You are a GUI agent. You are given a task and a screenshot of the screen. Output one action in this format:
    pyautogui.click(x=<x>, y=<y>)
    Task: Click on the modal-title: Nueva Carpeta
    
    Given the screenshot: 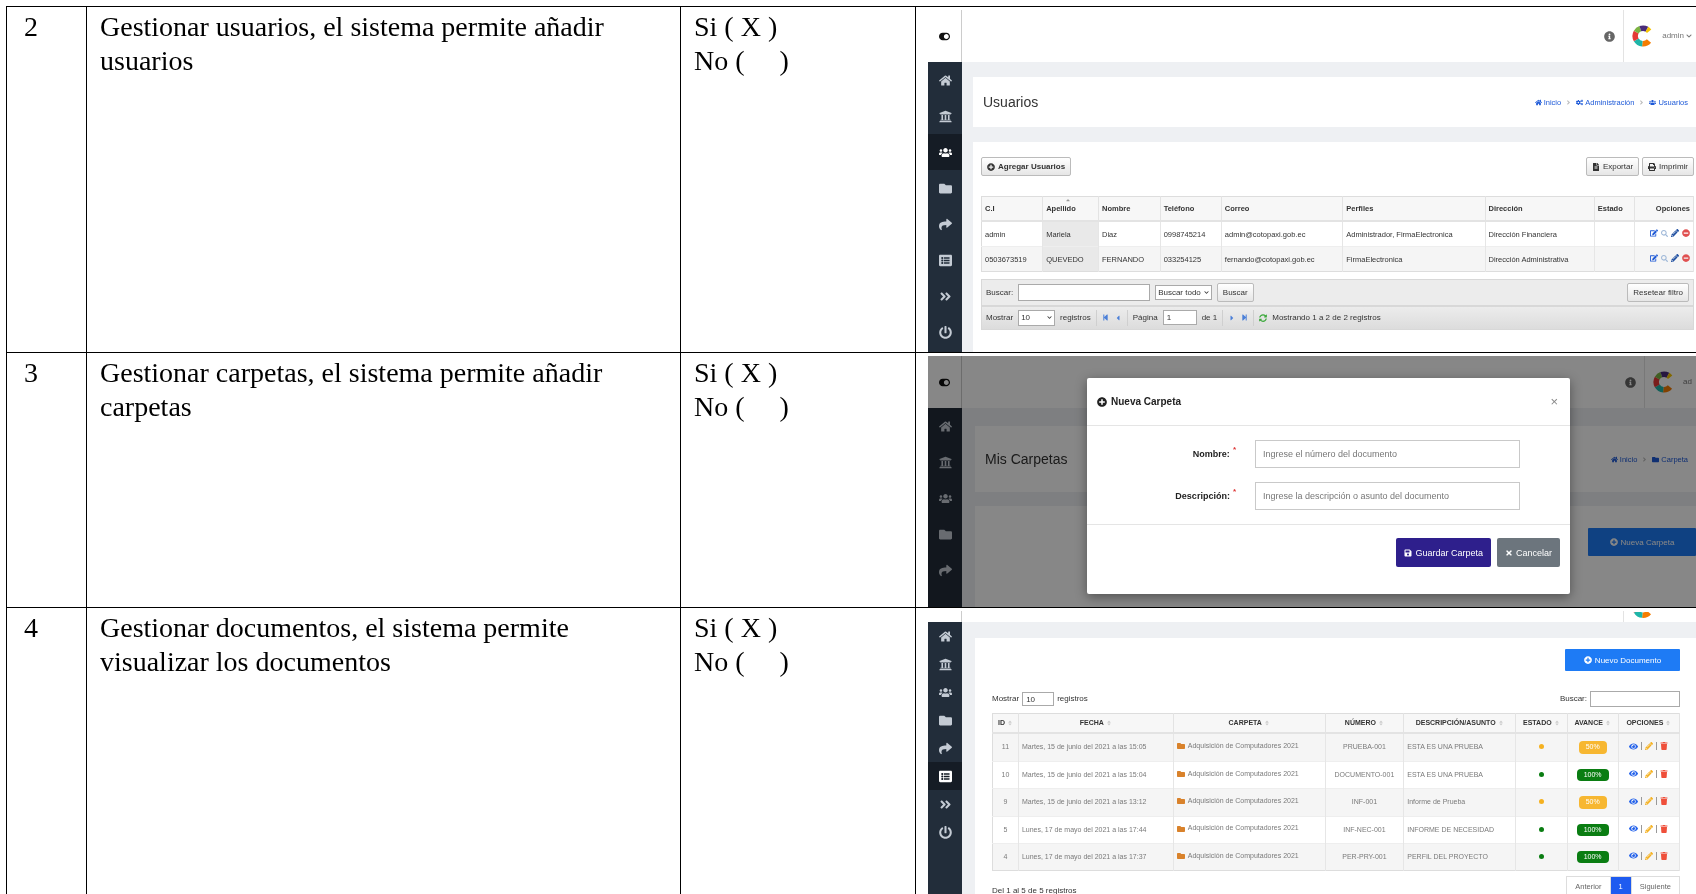 What is the action you would take?
    pyautogui.click(x=1139, y=401)
    